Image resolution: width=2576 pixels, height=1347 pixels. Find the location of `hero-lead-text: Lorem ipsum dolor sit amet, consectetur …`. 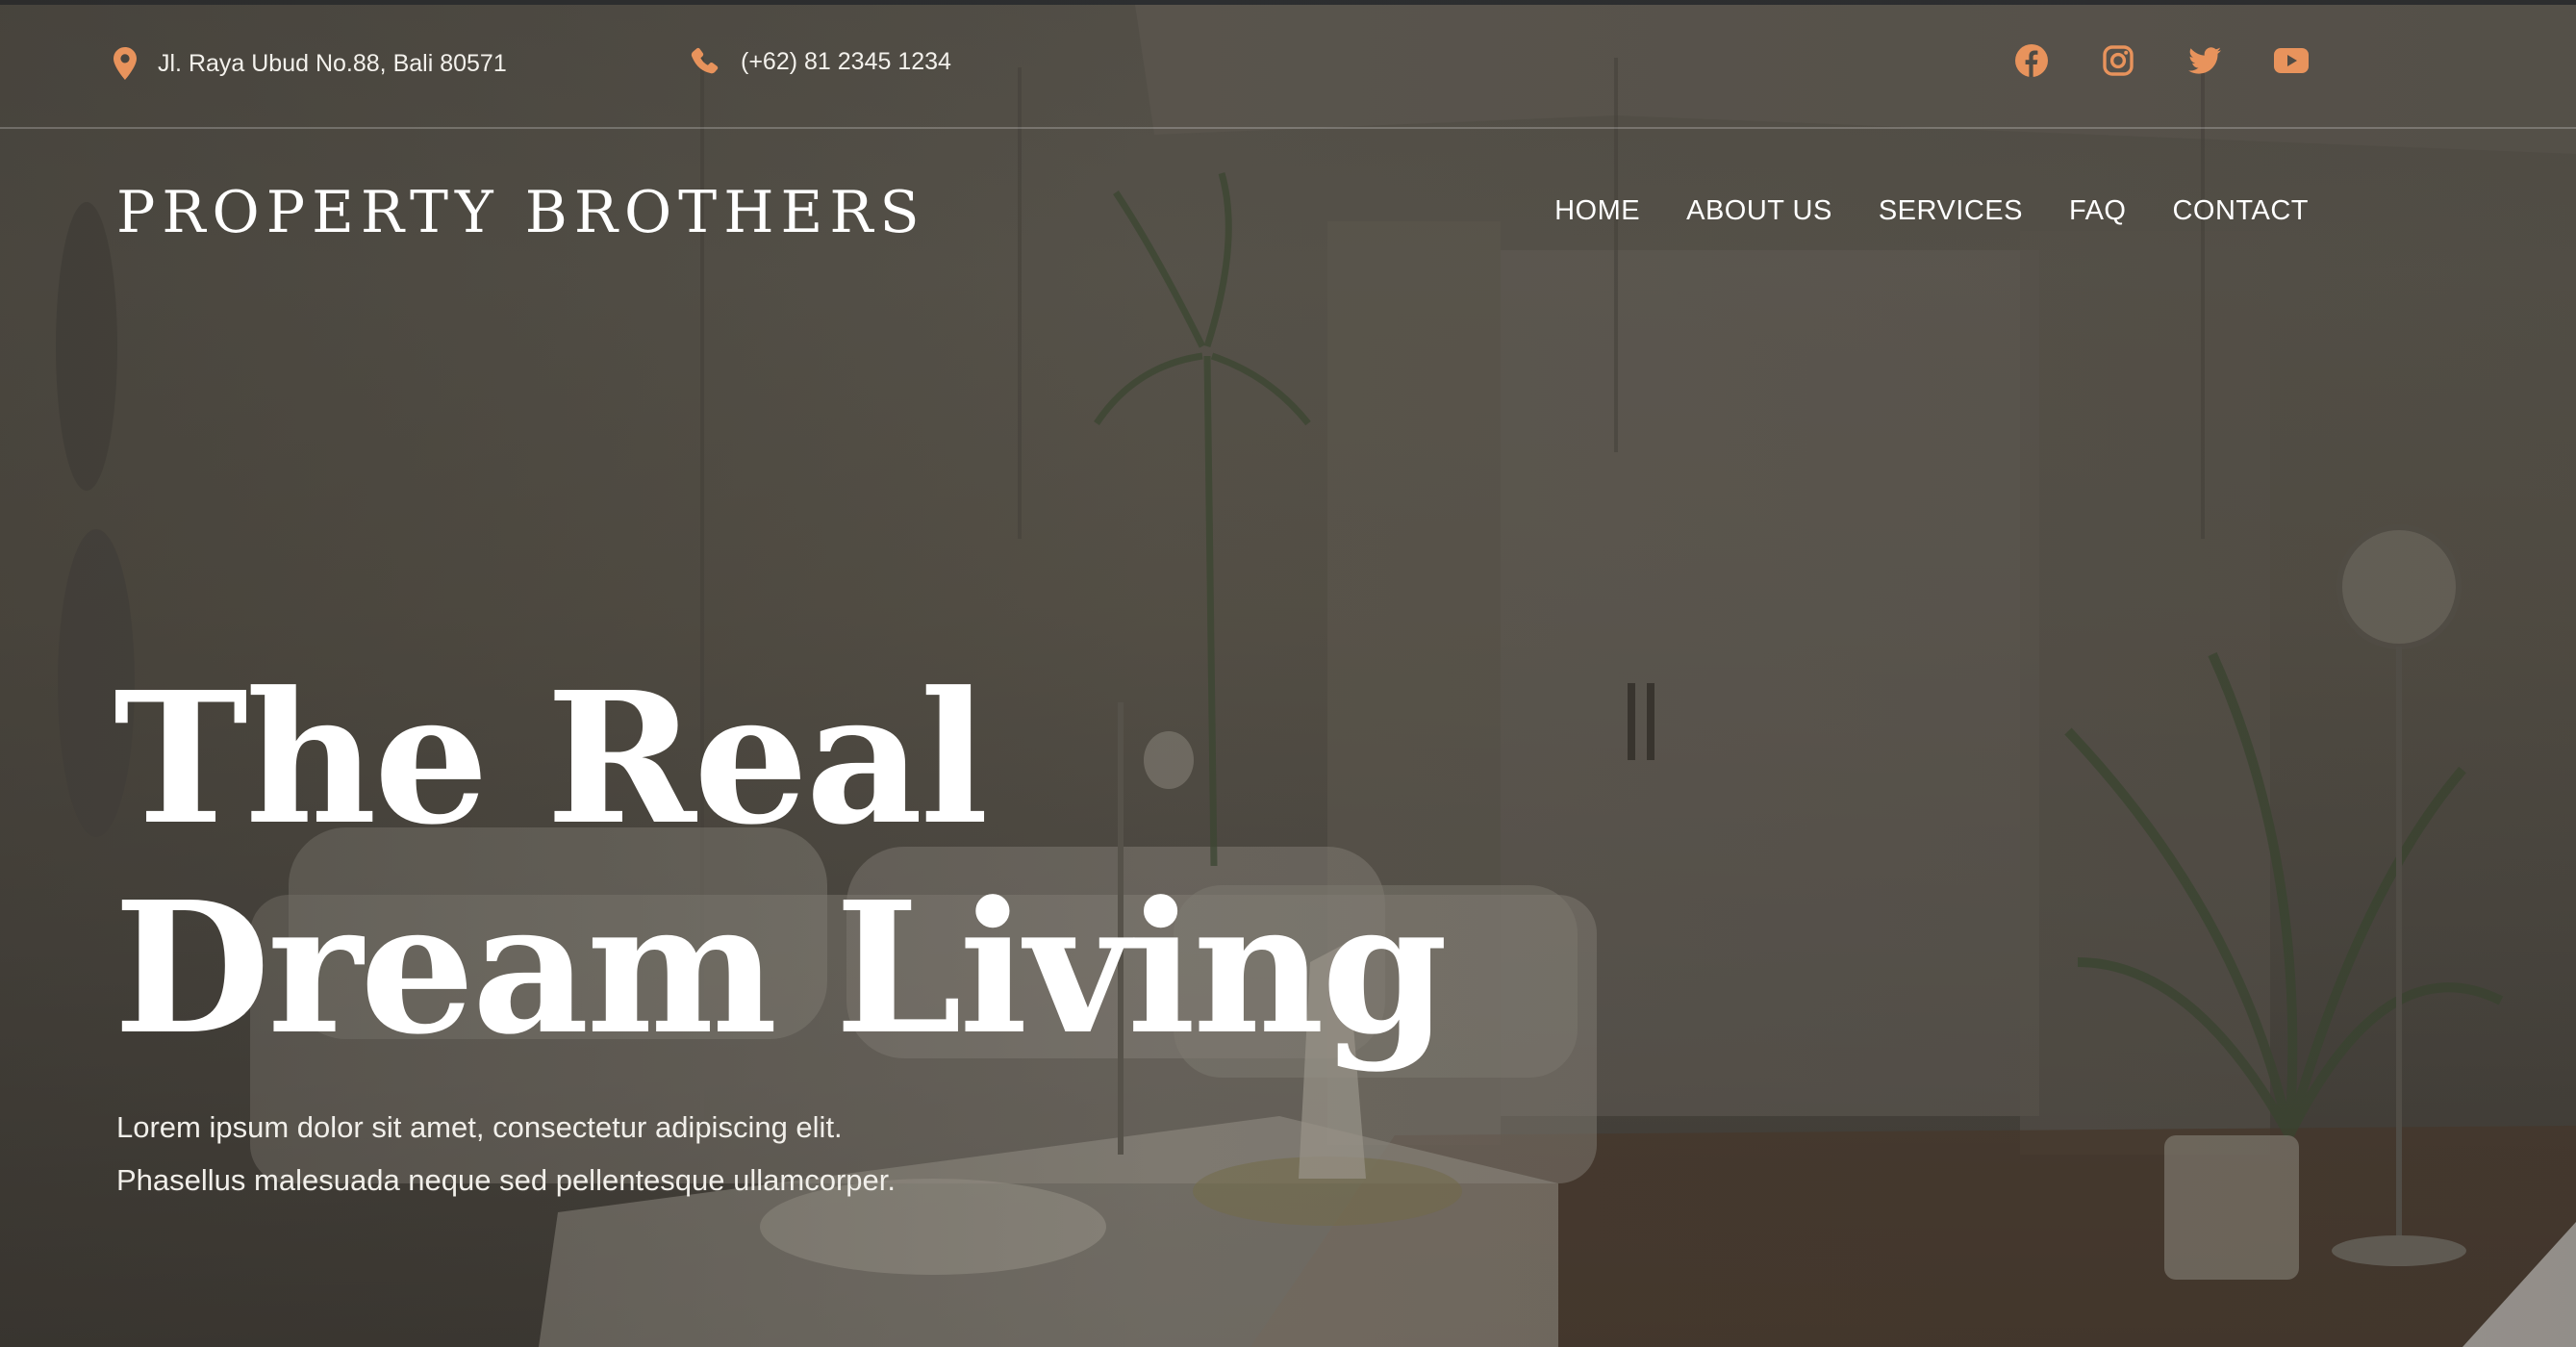

hero-lead-text: Lorem ipsum dolor sit amet, consectetur … is located at coordinates (506, 1154).